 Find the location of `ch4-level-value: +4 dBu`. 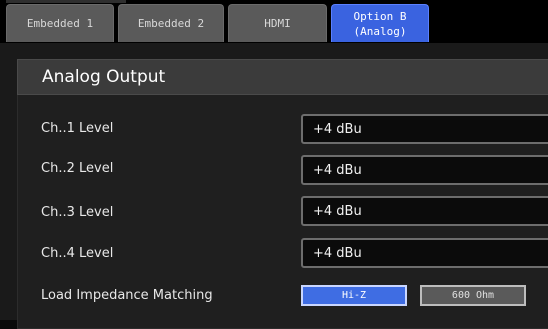

ch4-level-value: +4 dBu is located at coordinates (337, 253).